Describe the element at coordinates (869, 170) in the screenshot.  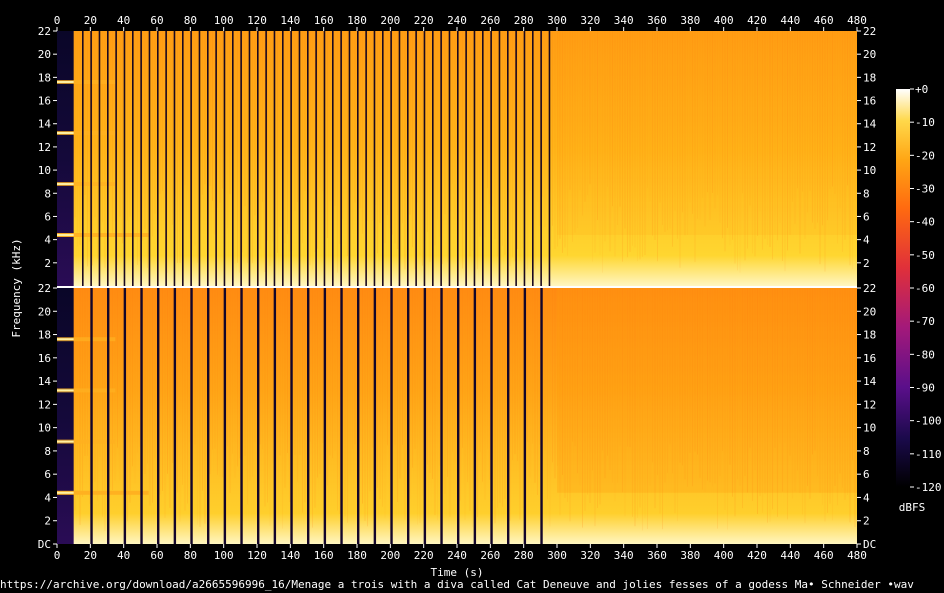
I see `y-tick-label-right: 10` at that location.